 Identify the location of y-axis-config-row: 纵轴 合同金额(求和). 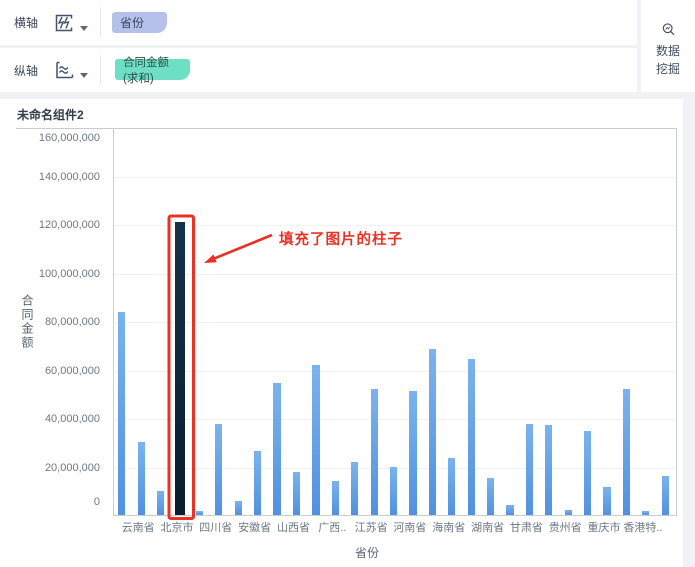
(318, 70).